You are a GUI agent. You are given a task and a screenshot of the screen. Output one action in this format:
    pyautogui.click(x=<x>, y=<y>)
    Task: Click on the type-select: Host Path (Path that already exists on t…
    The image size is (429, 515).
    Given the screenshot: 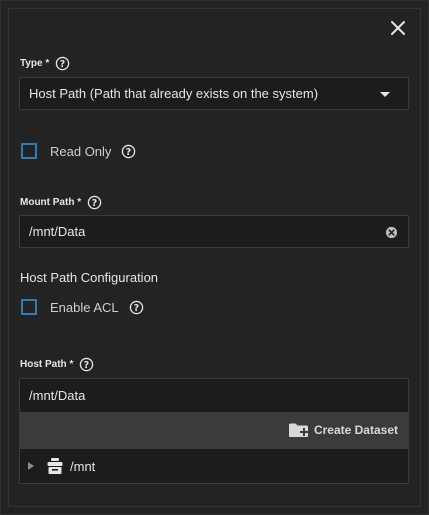 What is the action you would take?
    pyautogui.click(x=214, y=93)
    